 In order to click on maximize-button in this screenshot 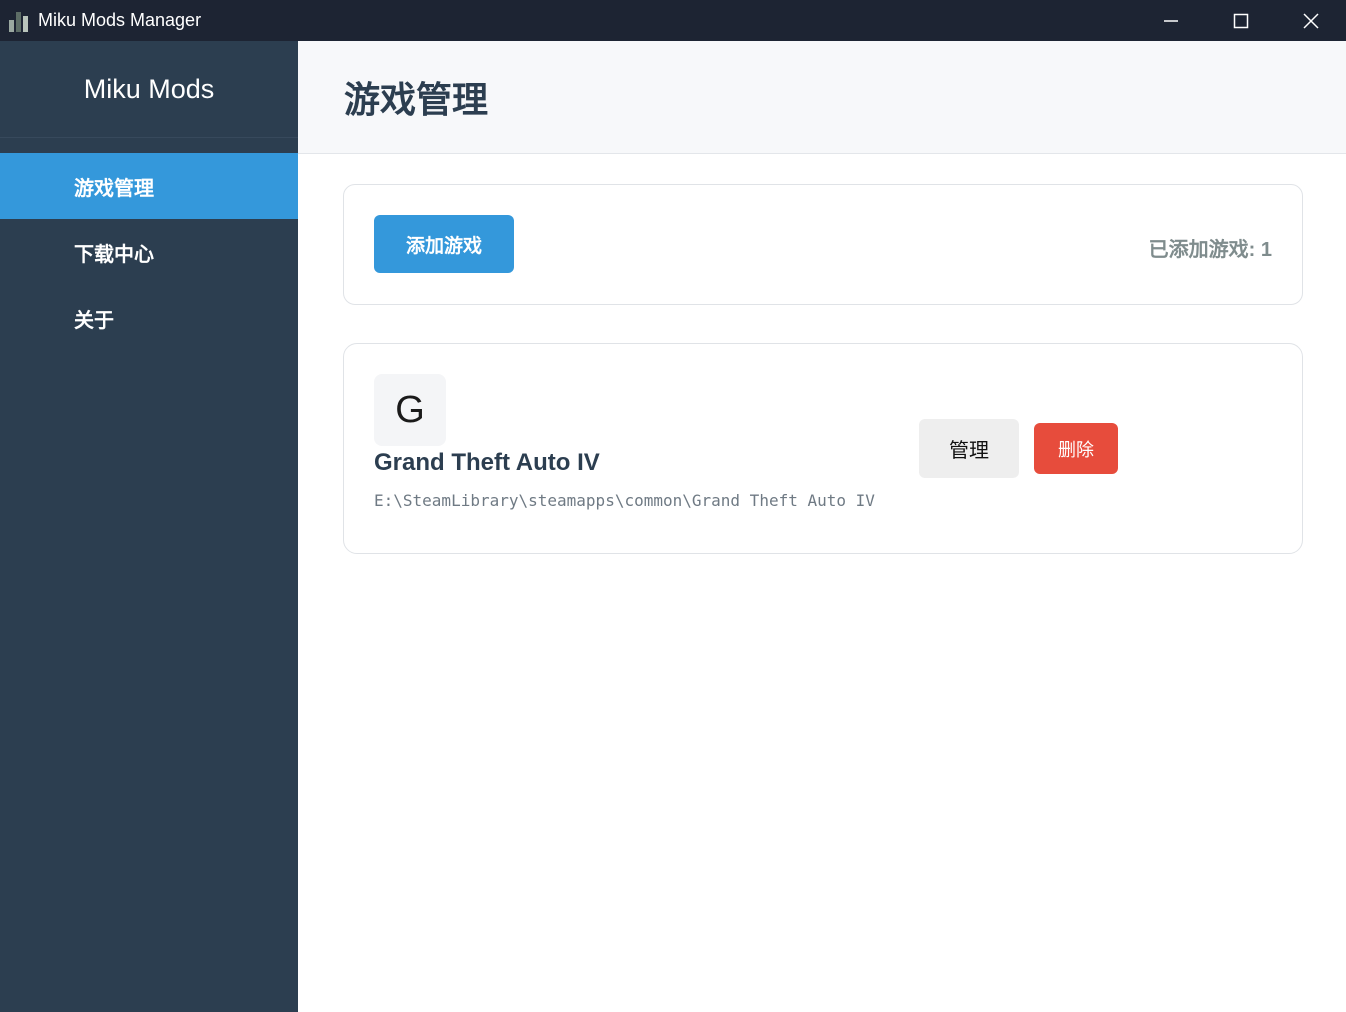, I will do `click(1241, 20)`.